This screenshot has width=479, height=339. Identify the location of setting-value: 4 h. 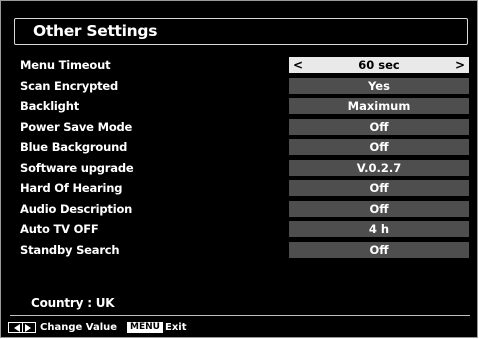
(379, 229).